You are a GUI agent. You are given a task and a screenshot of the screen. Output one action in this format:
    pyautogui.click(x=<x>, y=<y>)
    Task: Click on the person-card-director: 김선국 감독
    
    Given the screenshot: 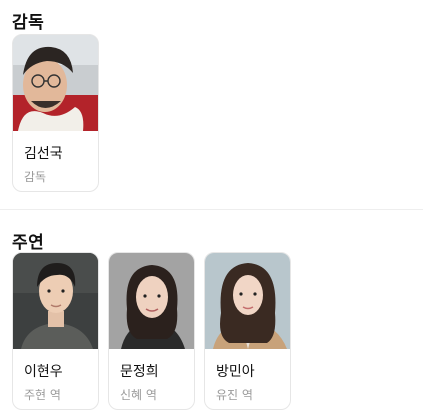 What is the action you would take?
    pyautogui.click(x=55, y=113)
    